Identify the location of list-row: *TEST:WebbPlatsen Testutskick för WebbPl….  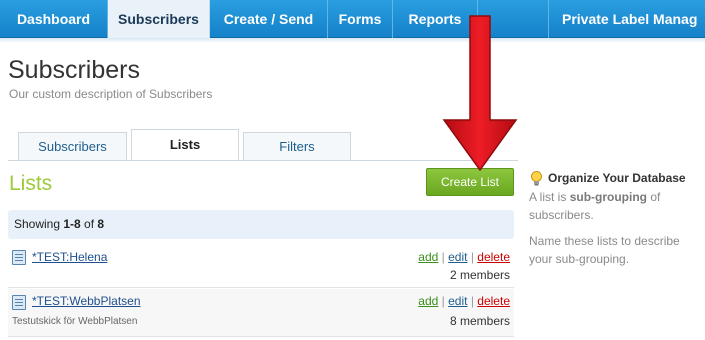
(261, 313).